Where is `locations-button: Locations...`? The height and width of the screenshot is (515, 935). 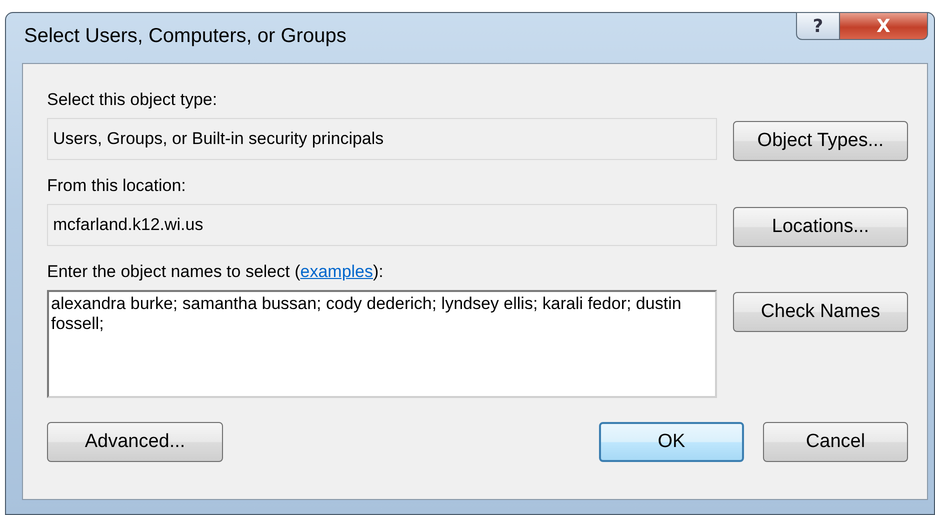
locations-button: Locations... is located at coordinates (820, 227).